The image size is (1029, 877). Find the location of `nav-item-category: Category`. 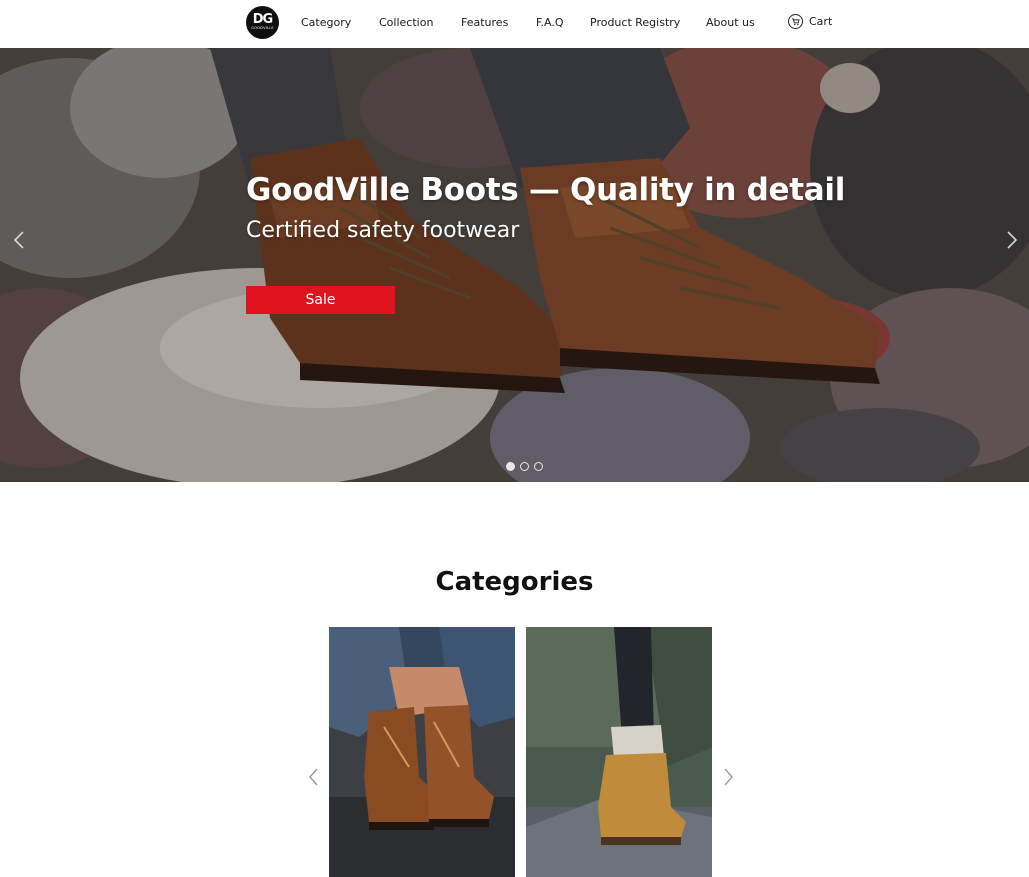

nav-item-category: Category is located at coordinates (326, 22).